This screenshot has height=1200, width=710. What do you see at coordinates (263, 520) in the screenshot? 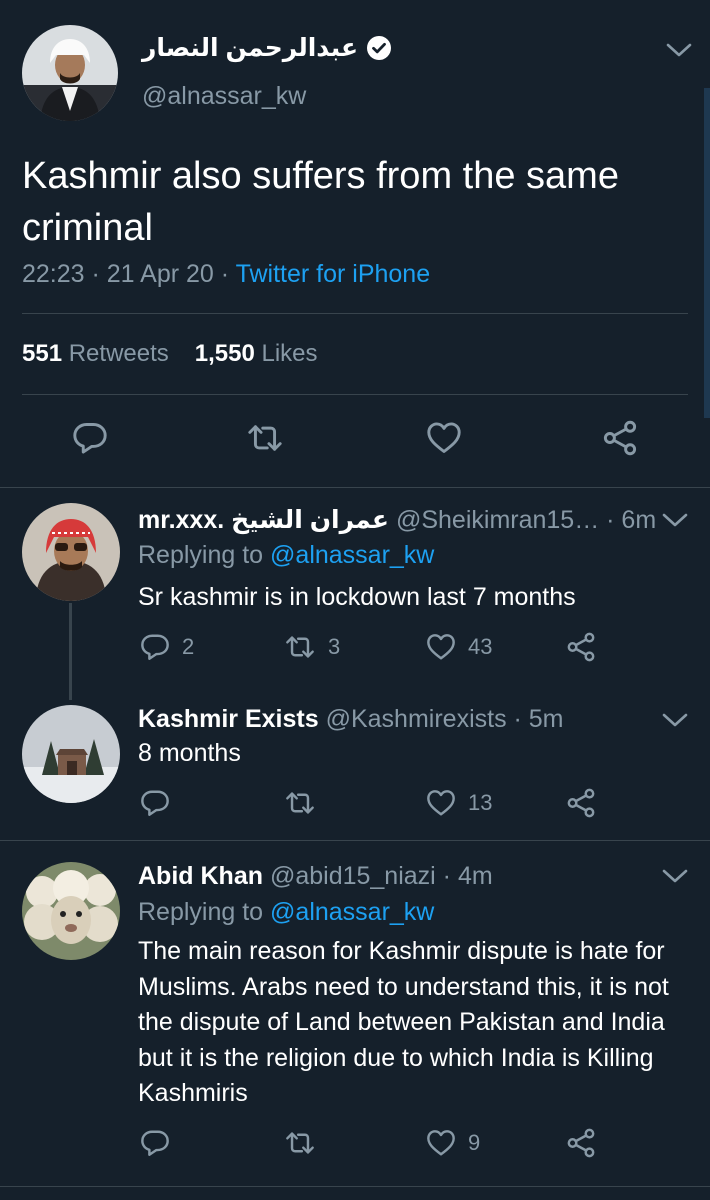
I see `reply-author-name: mr.xxx. عمران الشيخ` at bounding box center [263, 520].